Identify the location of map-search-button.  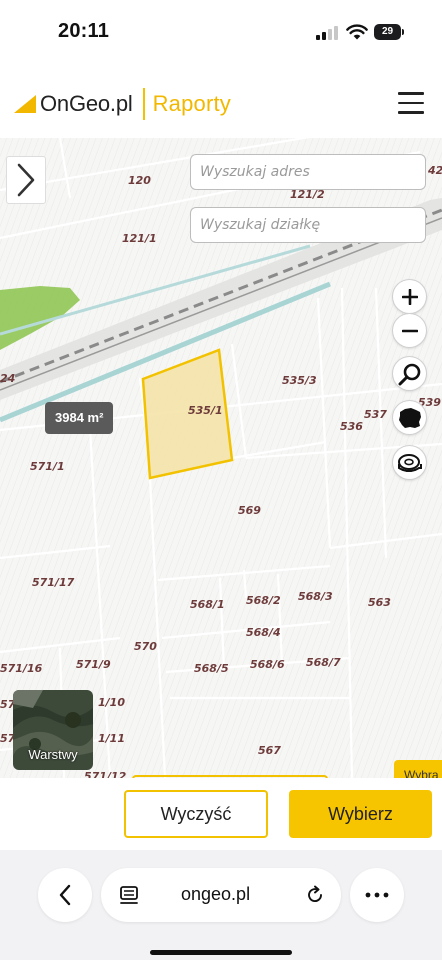
(409, 373).